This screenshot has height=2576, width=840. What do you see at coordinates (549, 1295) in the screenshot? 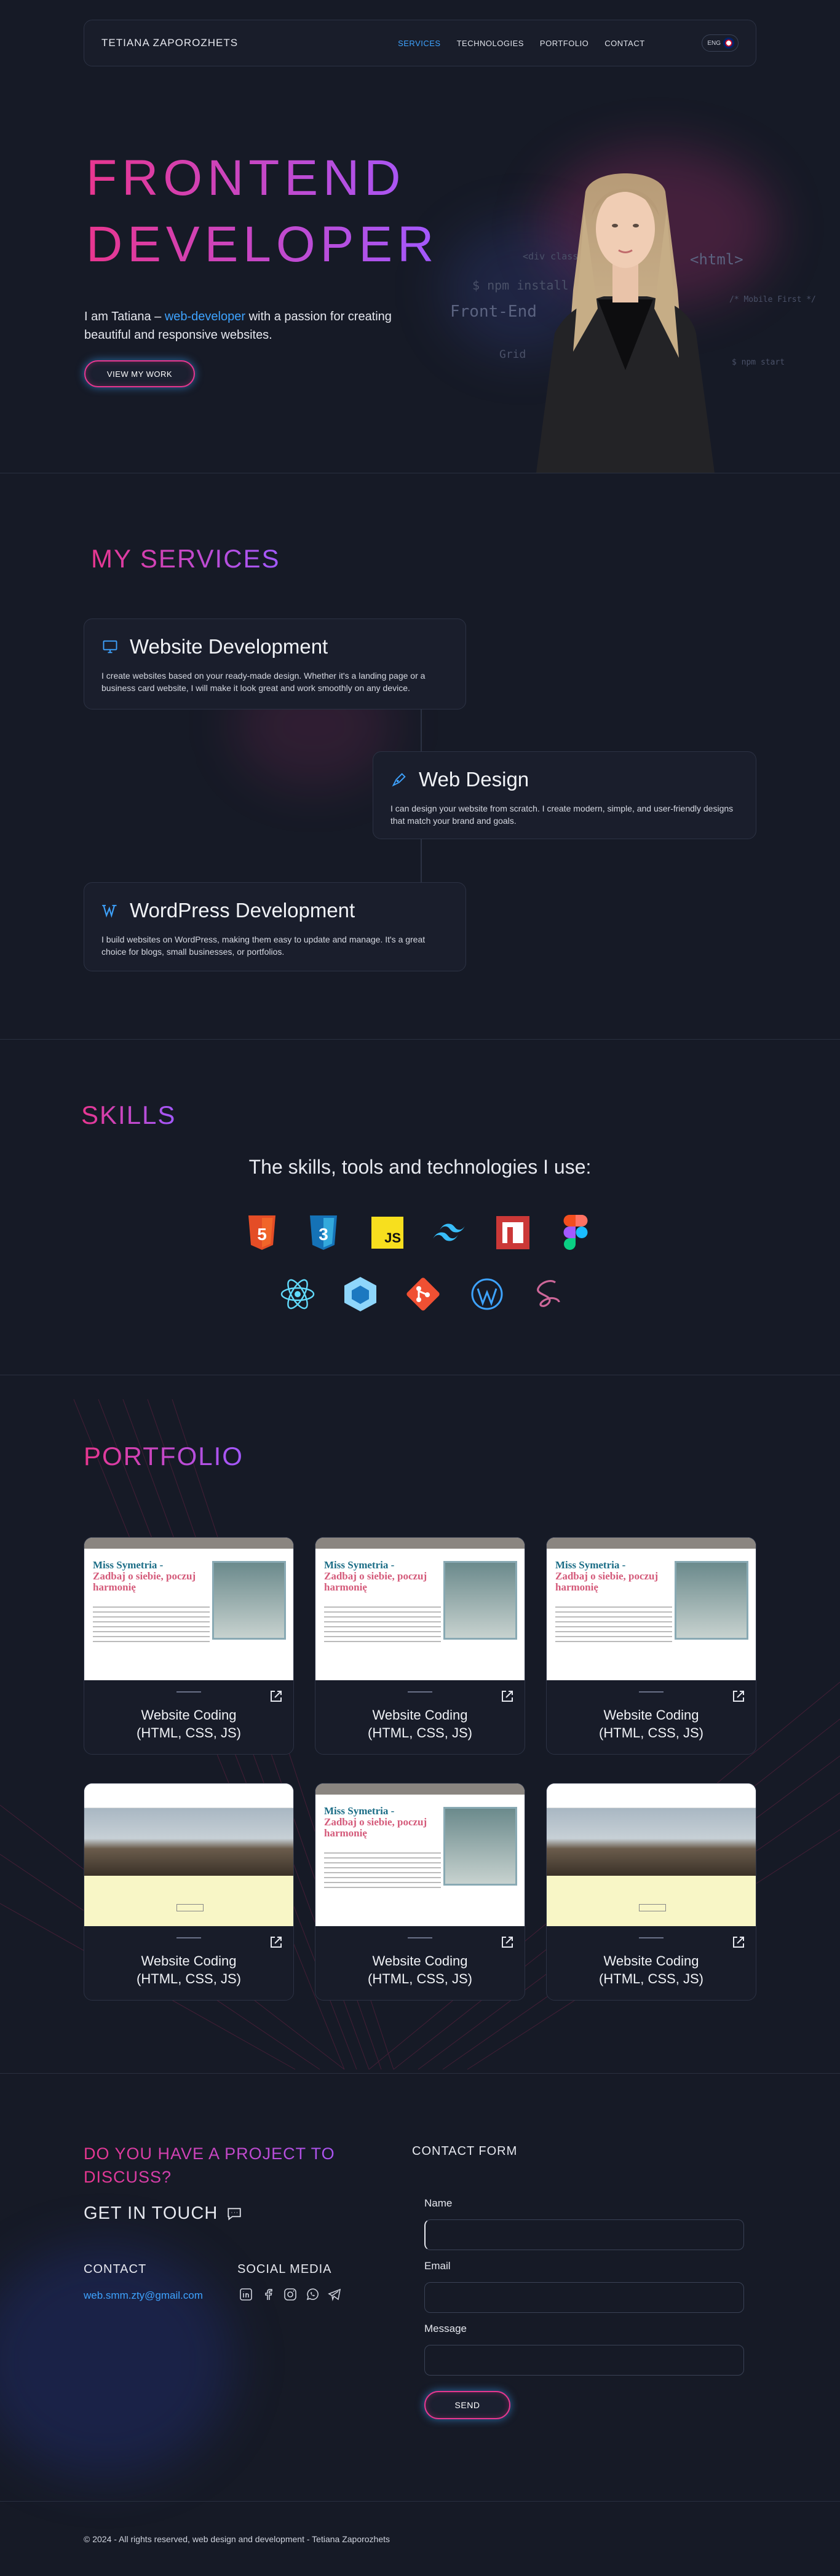
I see `sass-icon` at bounding box center [549, 1295].